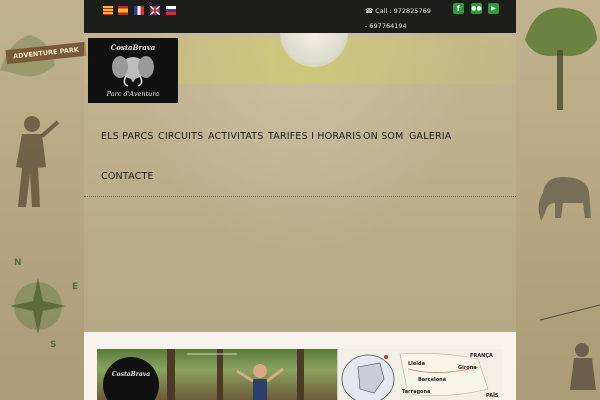 This screenshot has height=400, width=600. What do you see at coordinates (38, 161) in the screenshot?
I see `climber-silhouette` at bounding box center [38, 161].